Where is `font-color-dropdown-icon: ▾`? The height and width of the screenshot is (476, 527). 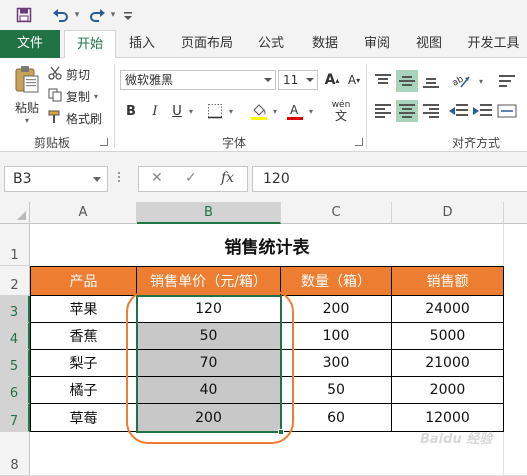 font-color-dropdown-icon: ▾ is located at coordinates (311, 111).